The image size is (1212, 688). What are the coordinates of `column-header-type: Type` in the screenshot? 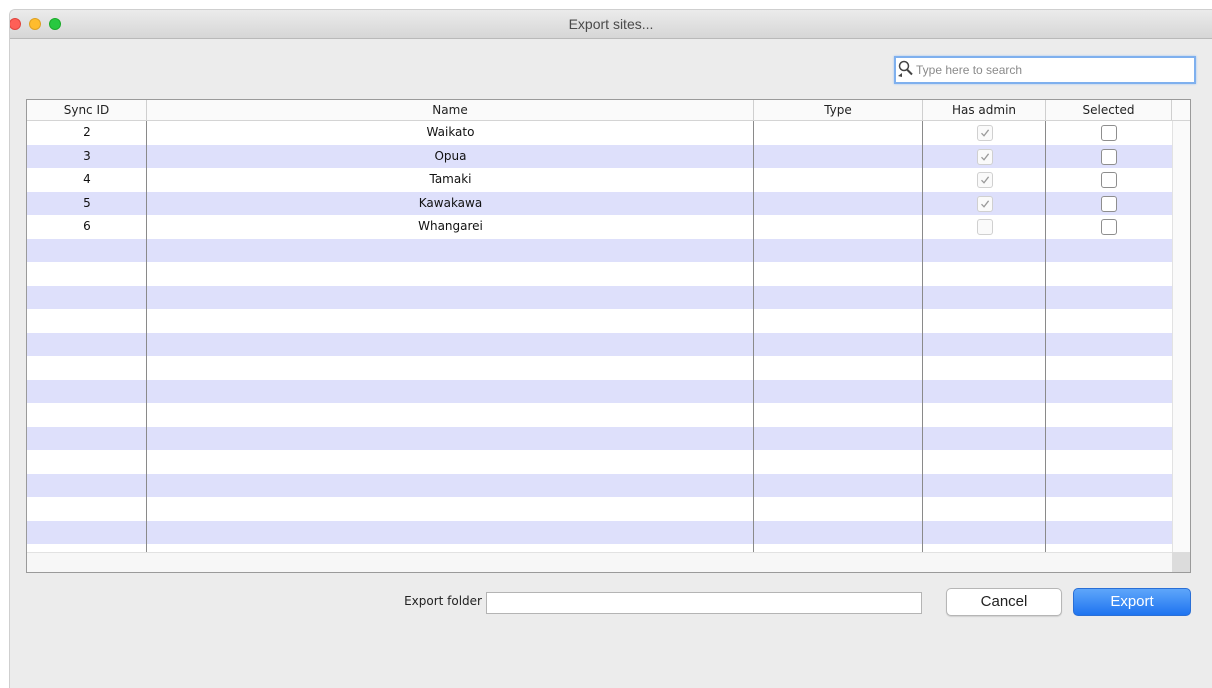 It's located at (838, 110).